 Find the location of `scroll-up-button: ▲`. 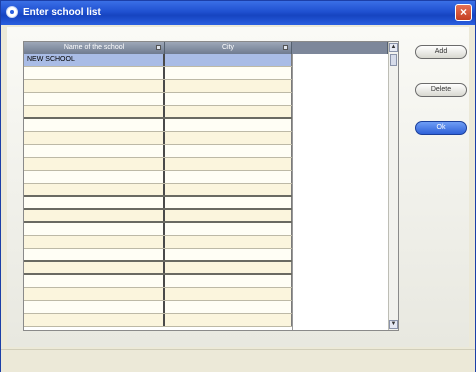

scroll-up-button: ▲ is located at coordinates (393, 47).